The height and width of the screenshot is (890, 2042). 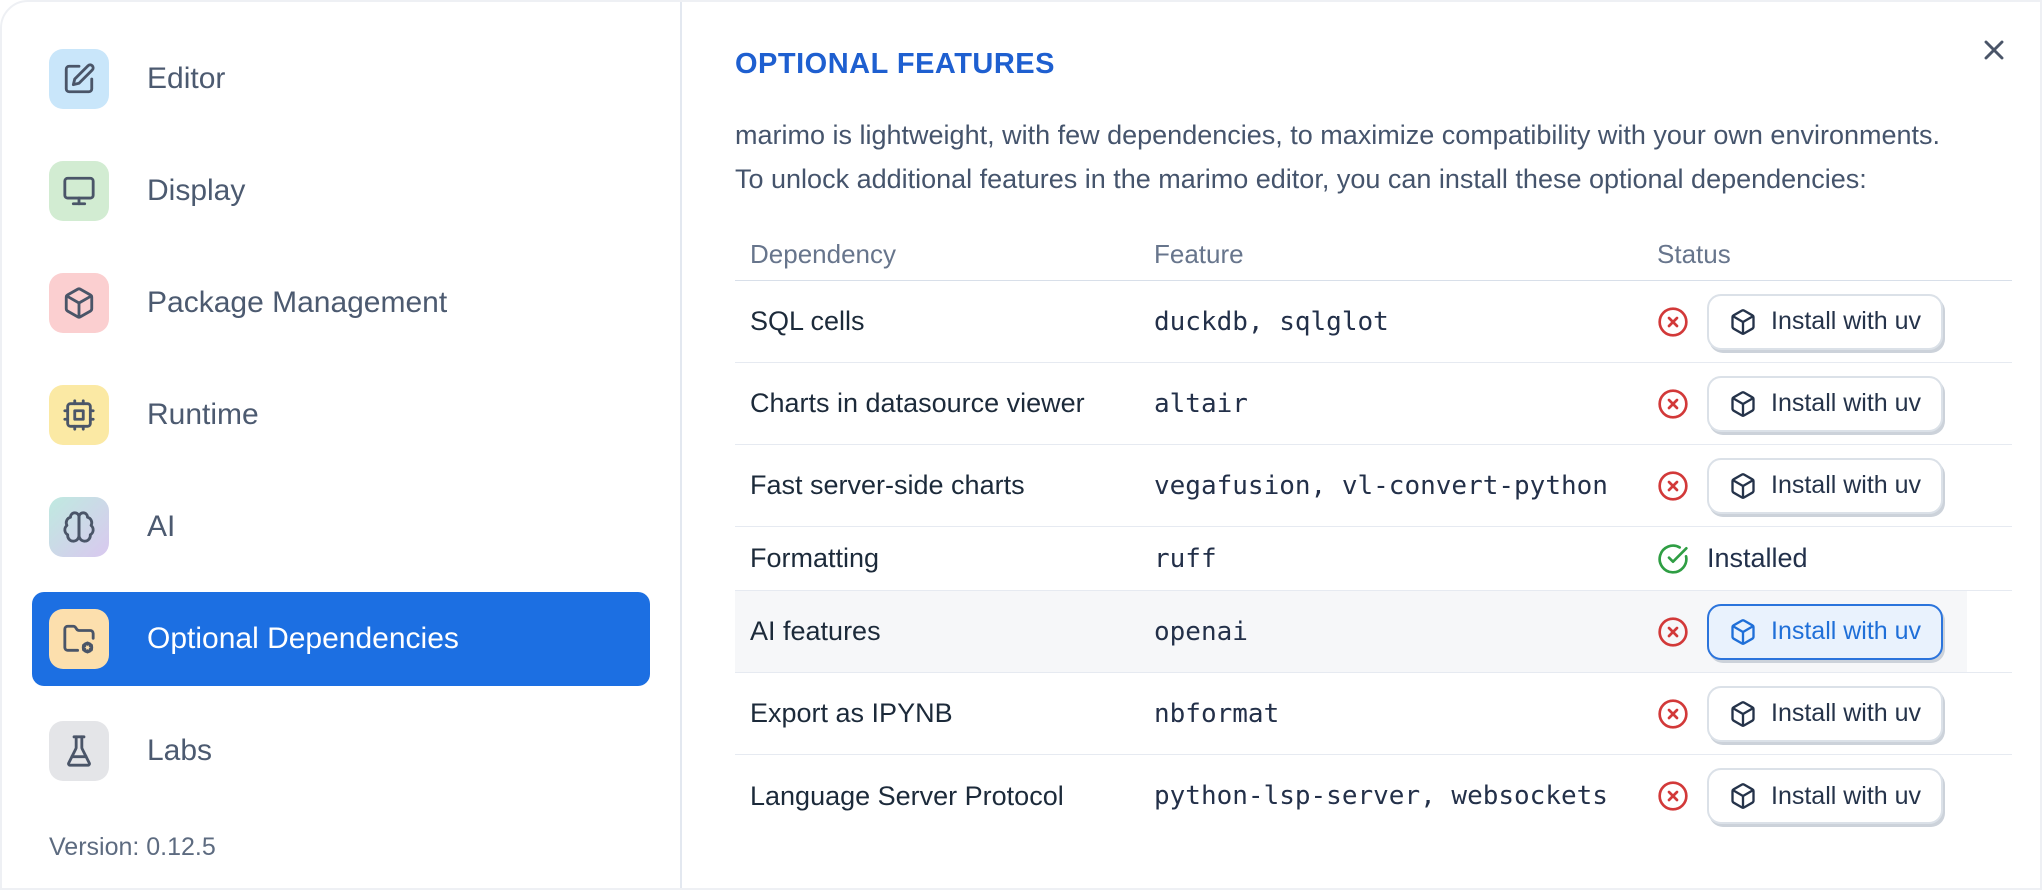 I want to click on dependency-cell: SQL cells, so click(x=807, y=321).